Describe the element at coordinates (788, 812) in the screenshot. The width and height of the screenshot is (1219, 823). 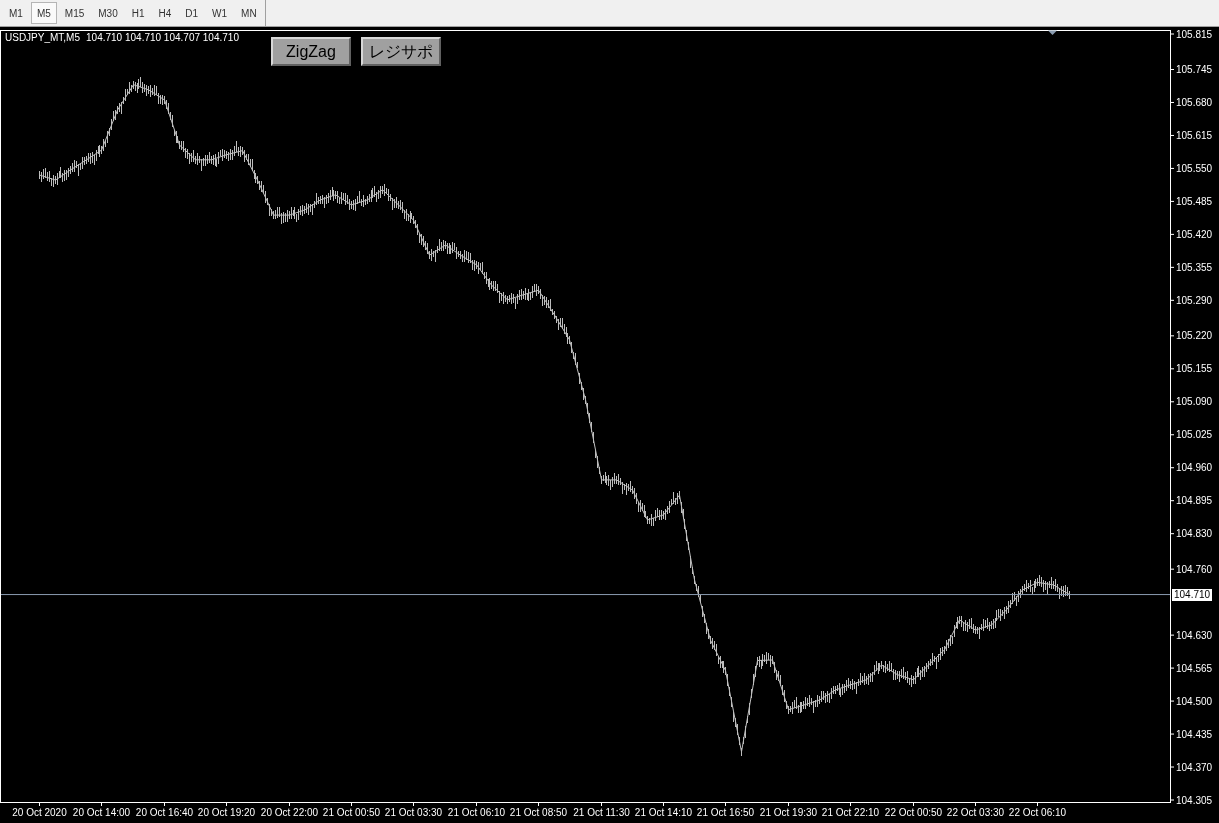
I see `time-axis-label: 21 Oct 19:30` at that location.